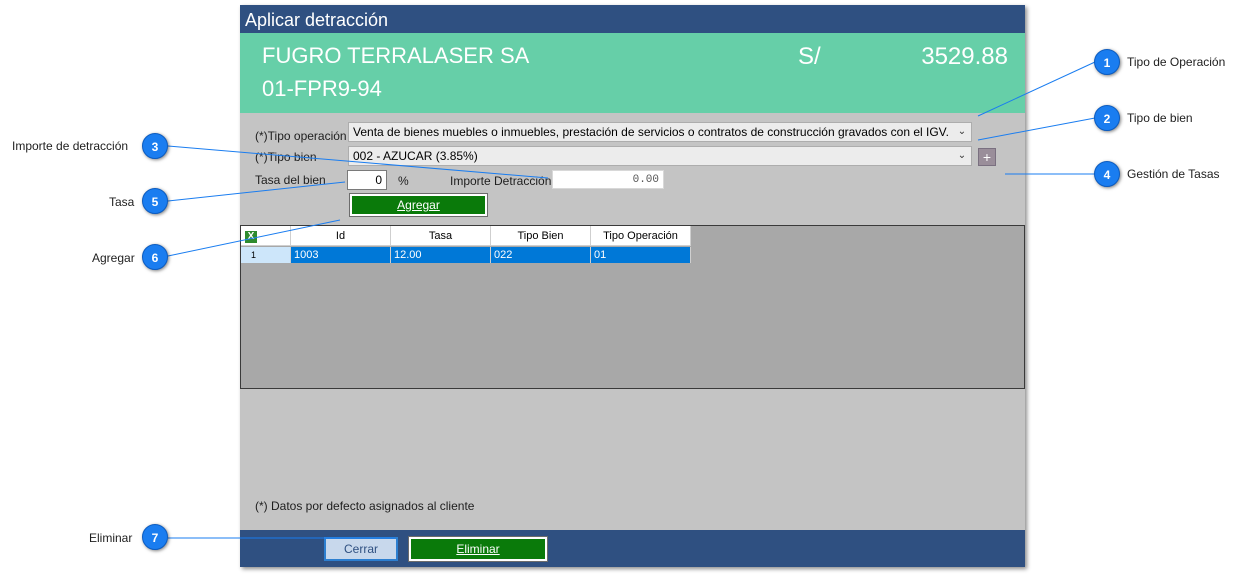 This screenshot has width=1248, height=578. I want to click on document-number: 01-FPR9-94, so click(322, 88).